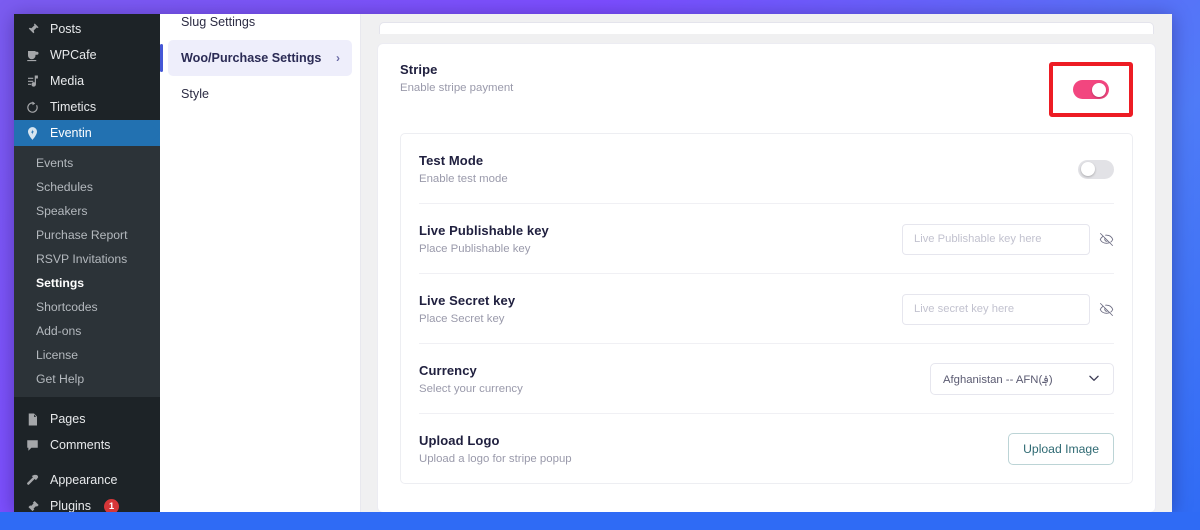 The image size is (1200, 530). What do you see at coordinates (87, 355) in the screenshot?
I see `submenu-item-license: License` at bounding box center [87, 355].